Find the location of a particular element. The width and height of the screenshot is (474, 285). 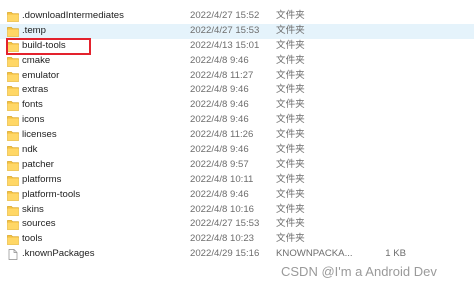

file-row: sources 2022/4/27 15:53 文件夹 is located at coordinates (237, 224).